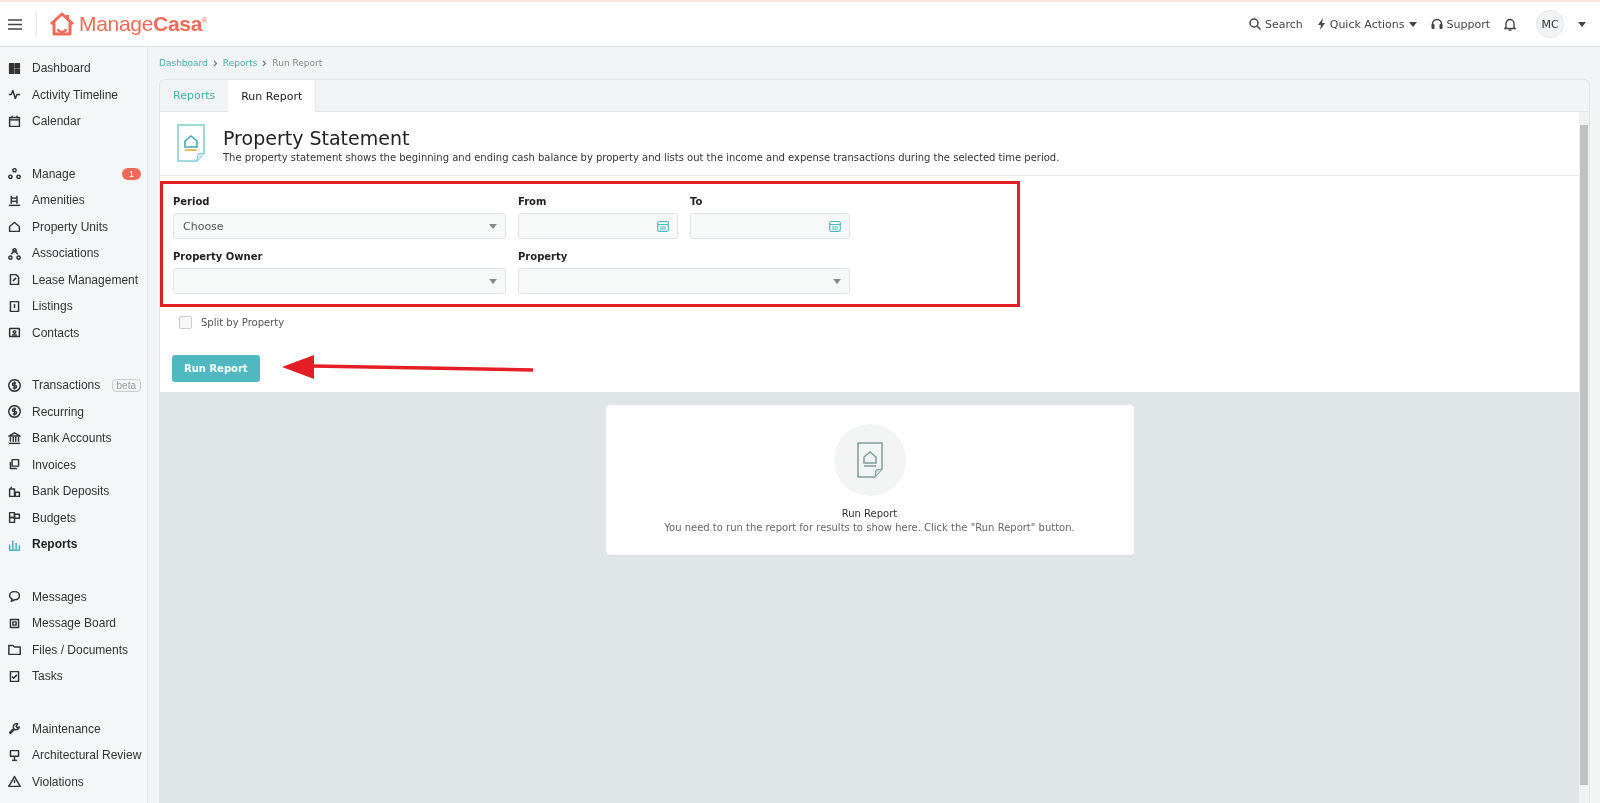 This screenshot has width=1600, height=803. What do you see at coordinates (14, 518) in the screenshot?
I see `blocks-icon` at bounding box center [14, 518].